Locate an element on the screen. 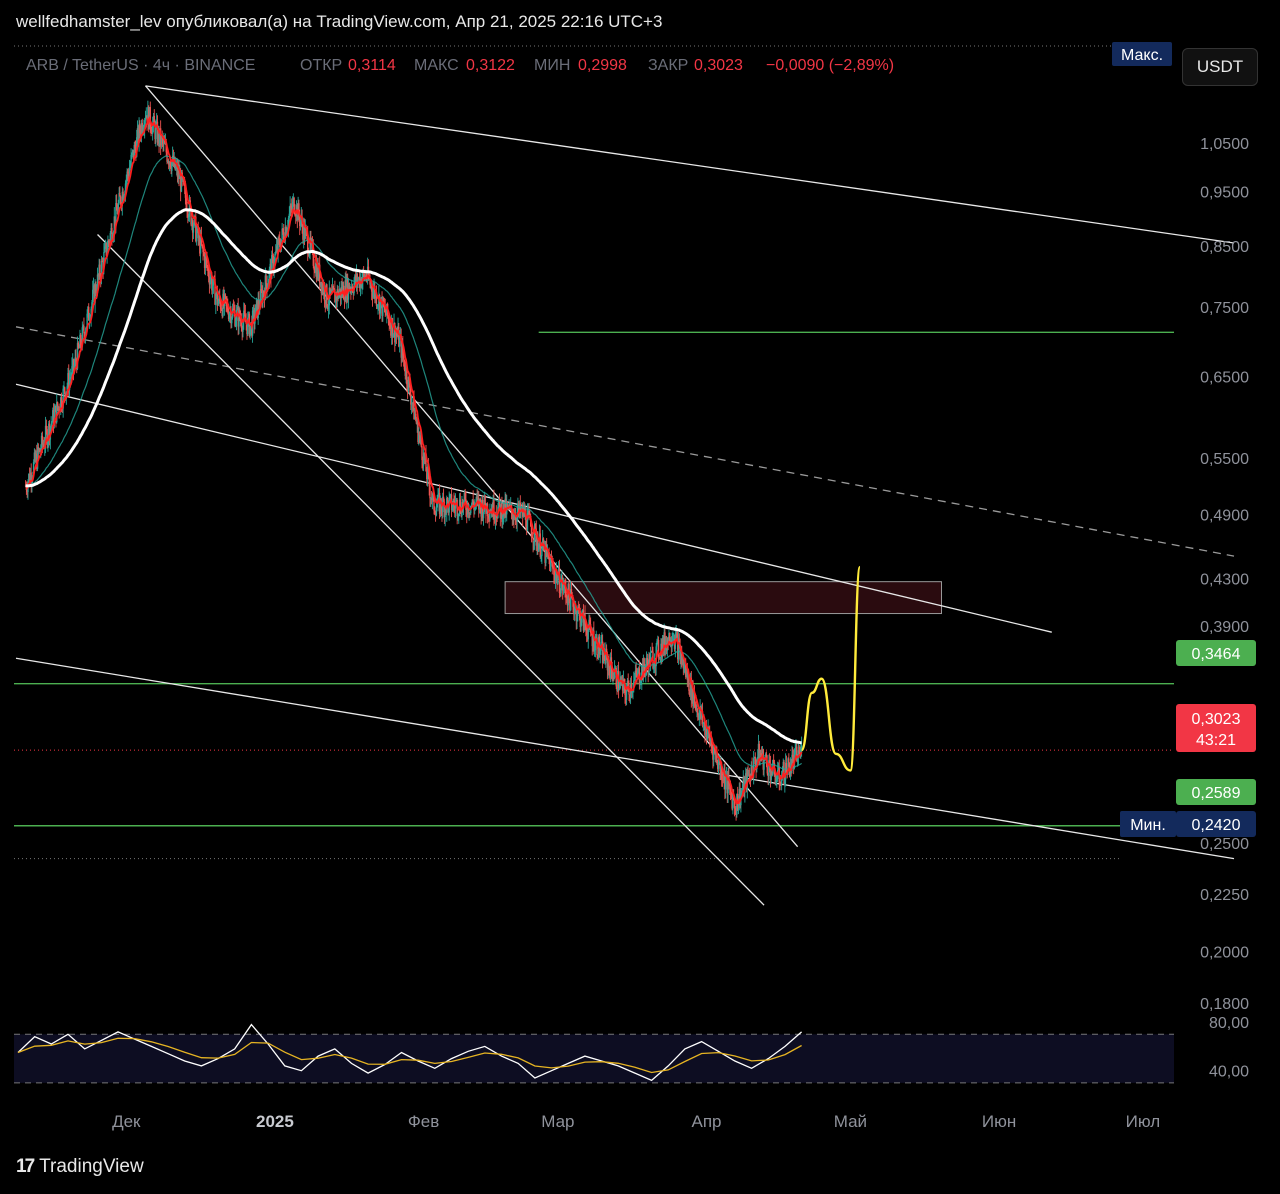 The width and height of the screenshot is (1280, 1194). time-label-0: Дек is located at coordinates (126, 1121).